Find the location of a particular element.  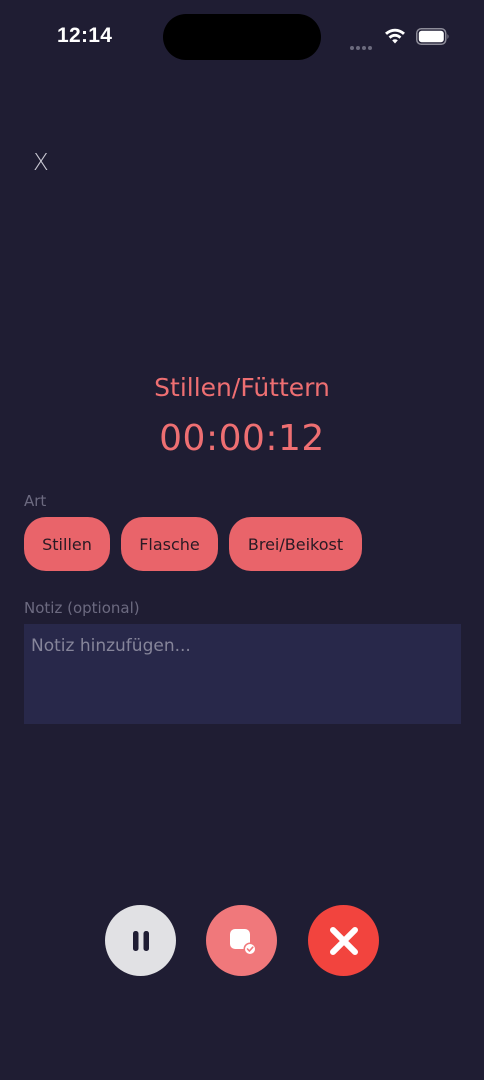

type-option-brei-beikost: Brei/Beikost is located at coordinates (295, 544).